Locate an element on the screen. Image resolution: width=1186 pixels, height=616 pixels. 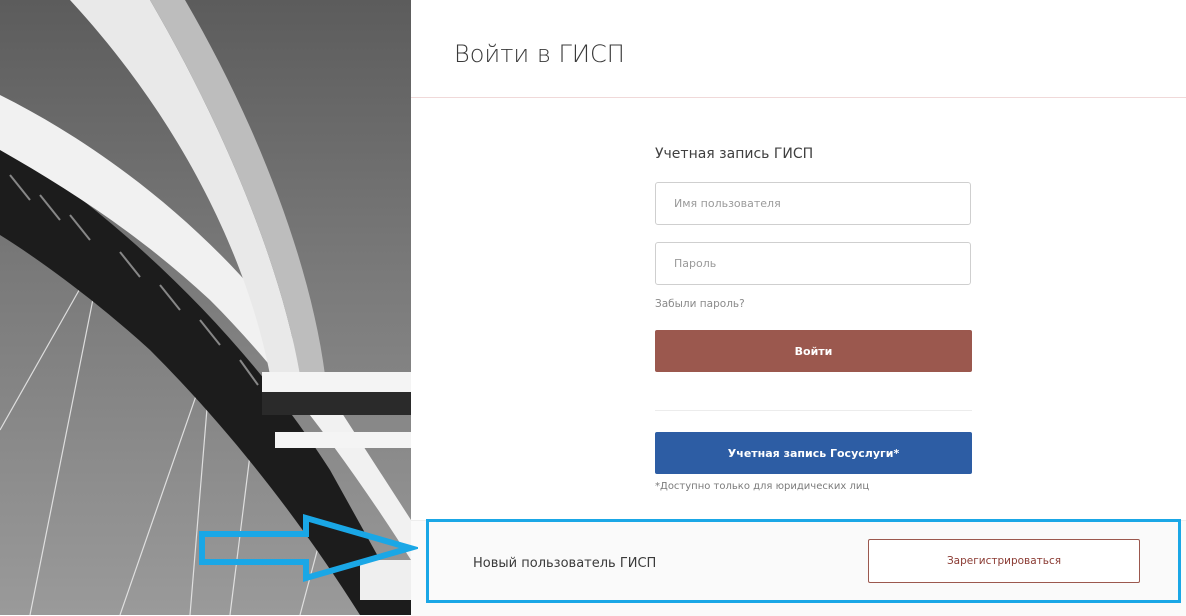
gosuslugi-note: *Доступно только для юридических лиц is located at coordinates (762, 486).